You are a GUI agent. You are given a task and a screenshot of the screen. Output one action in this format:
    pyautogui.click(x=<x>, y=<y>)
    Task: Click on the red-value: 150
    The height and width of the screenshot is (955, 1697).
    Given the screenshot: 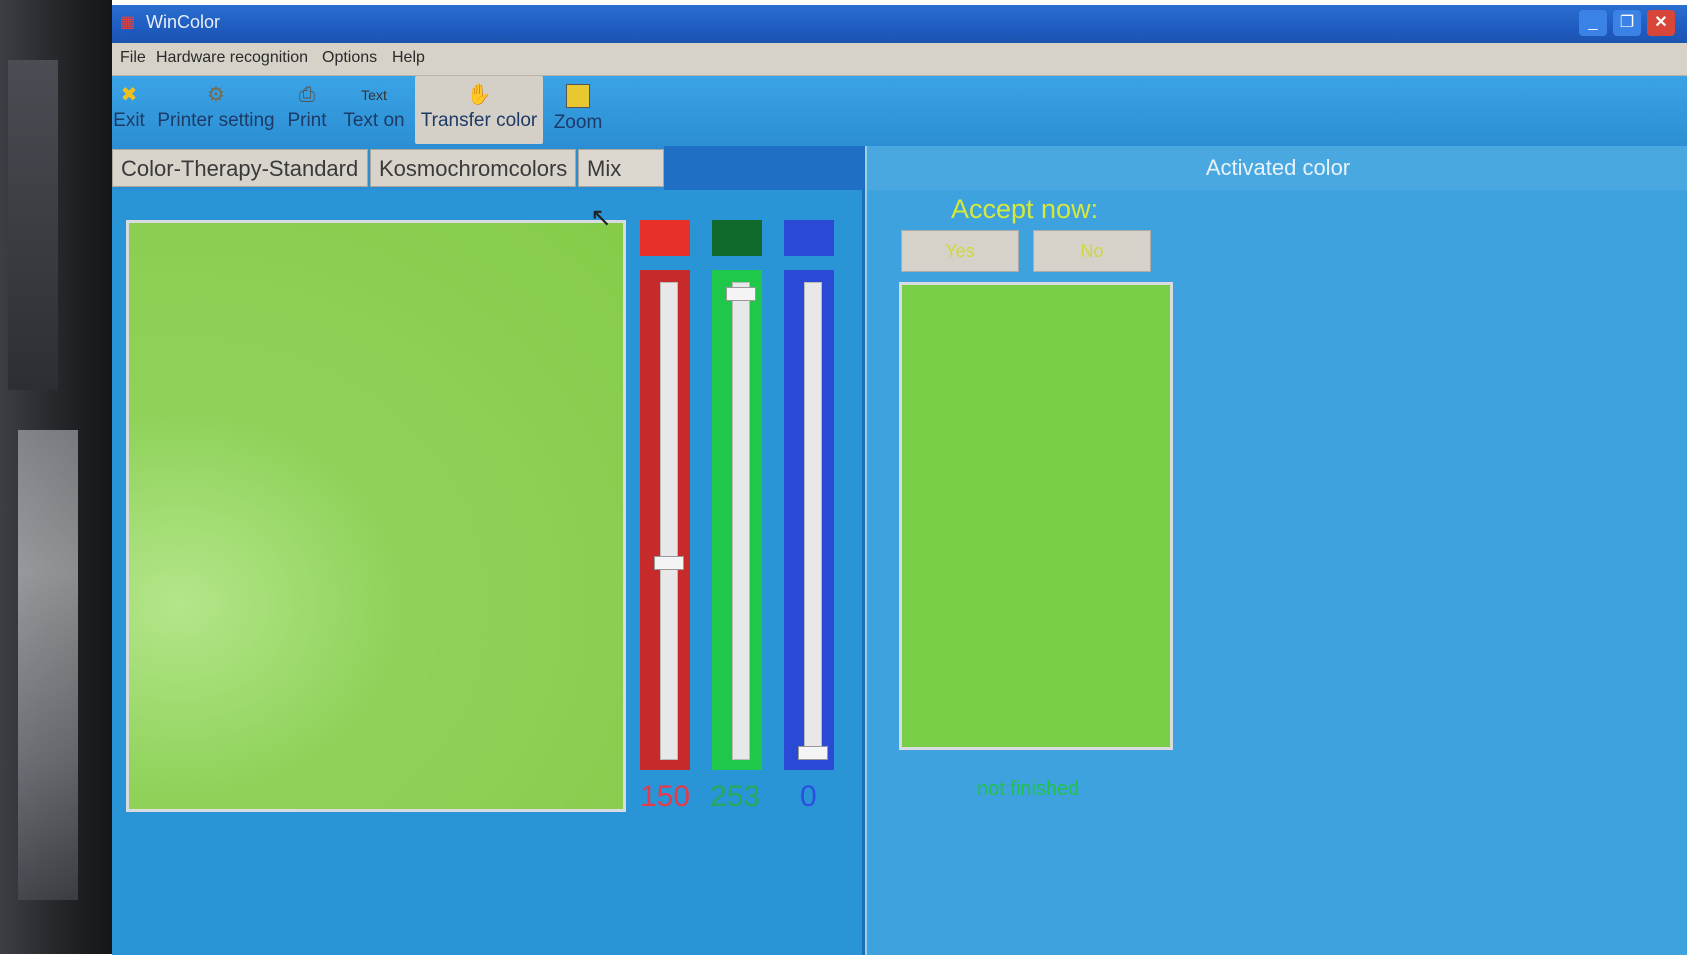 What is the action you would take?
    pyautogui.click(x=665, y=796)
    